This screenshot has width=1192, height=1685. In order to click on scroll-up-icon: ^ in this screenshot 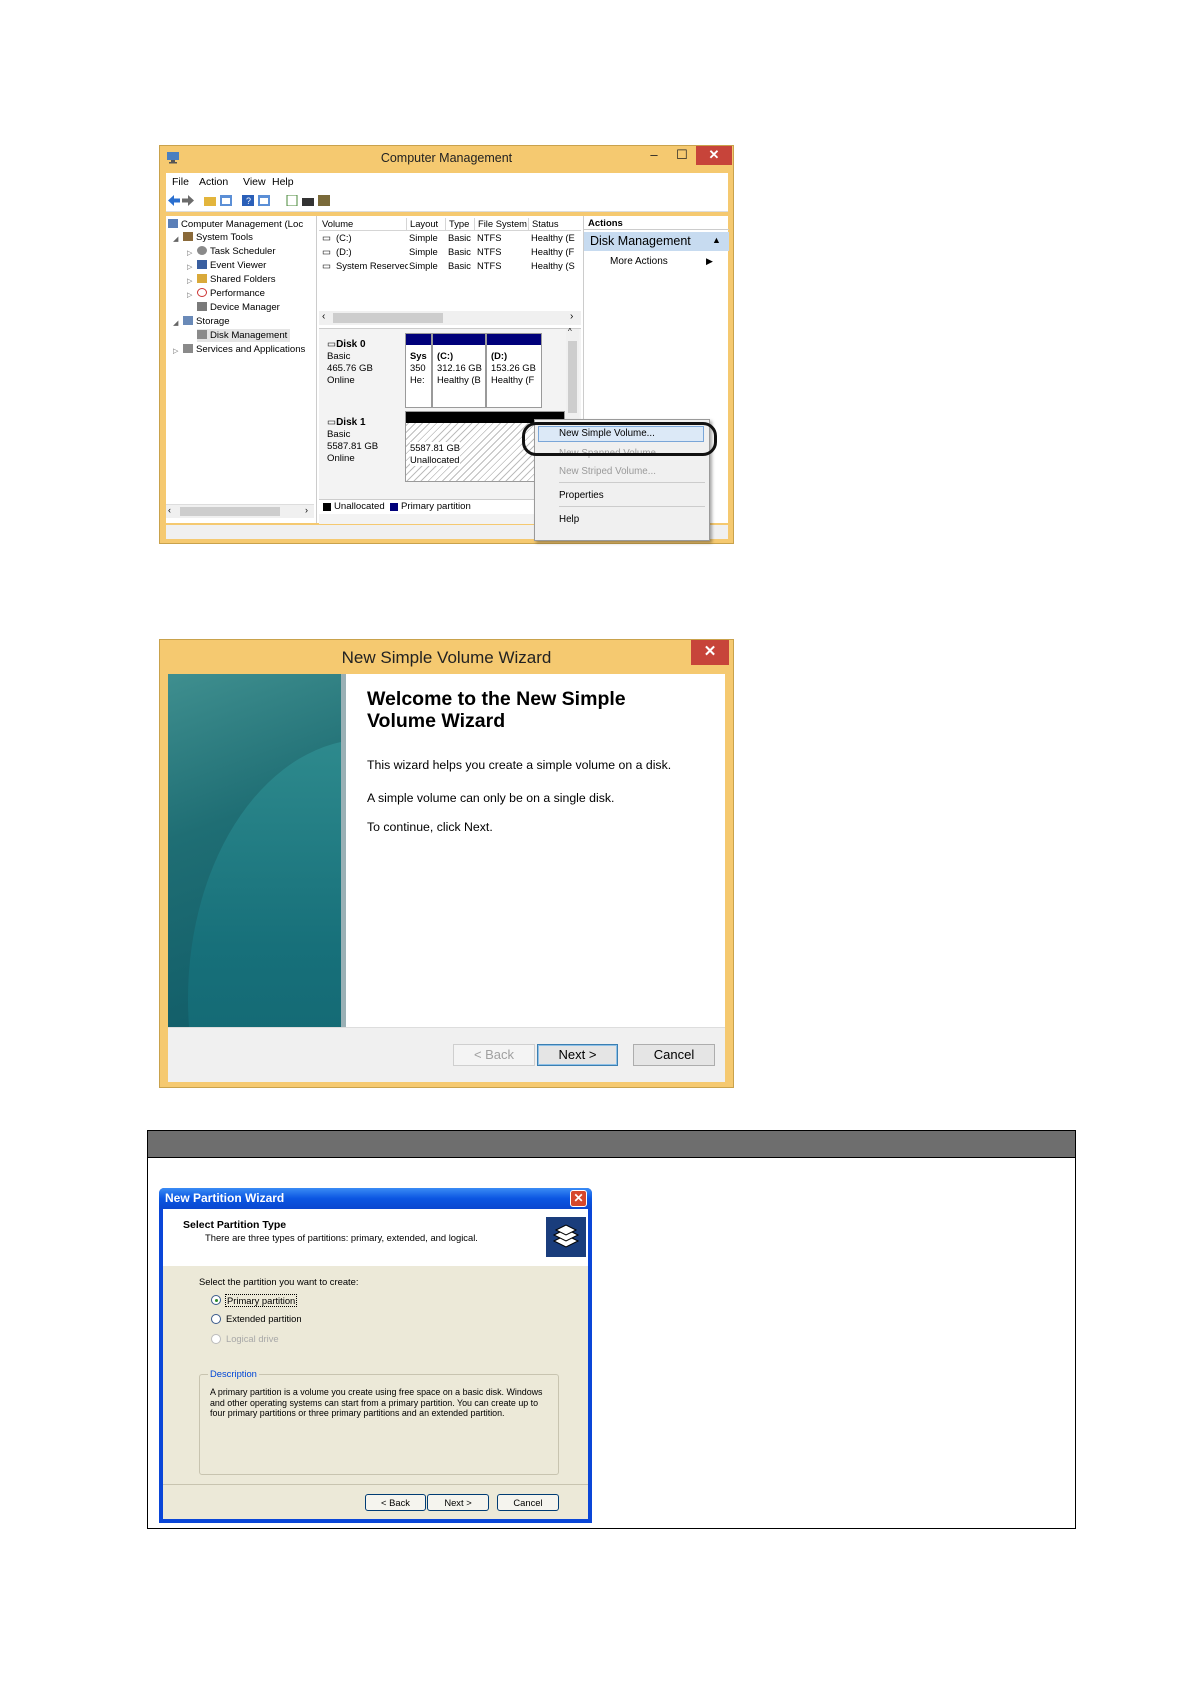, I will do `click(570, 331)`.